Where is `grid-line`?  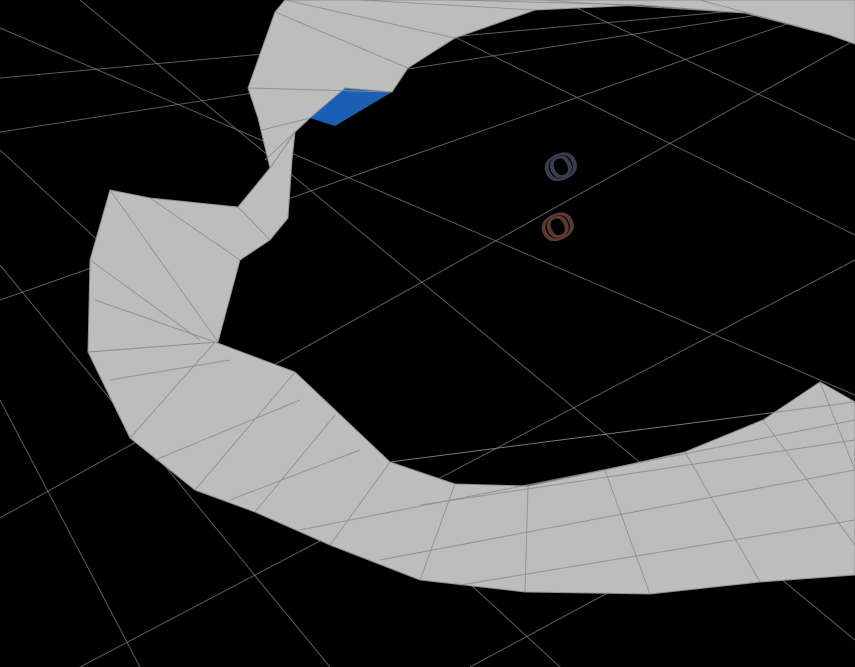 grid-line is located at coordinates (70, 533).